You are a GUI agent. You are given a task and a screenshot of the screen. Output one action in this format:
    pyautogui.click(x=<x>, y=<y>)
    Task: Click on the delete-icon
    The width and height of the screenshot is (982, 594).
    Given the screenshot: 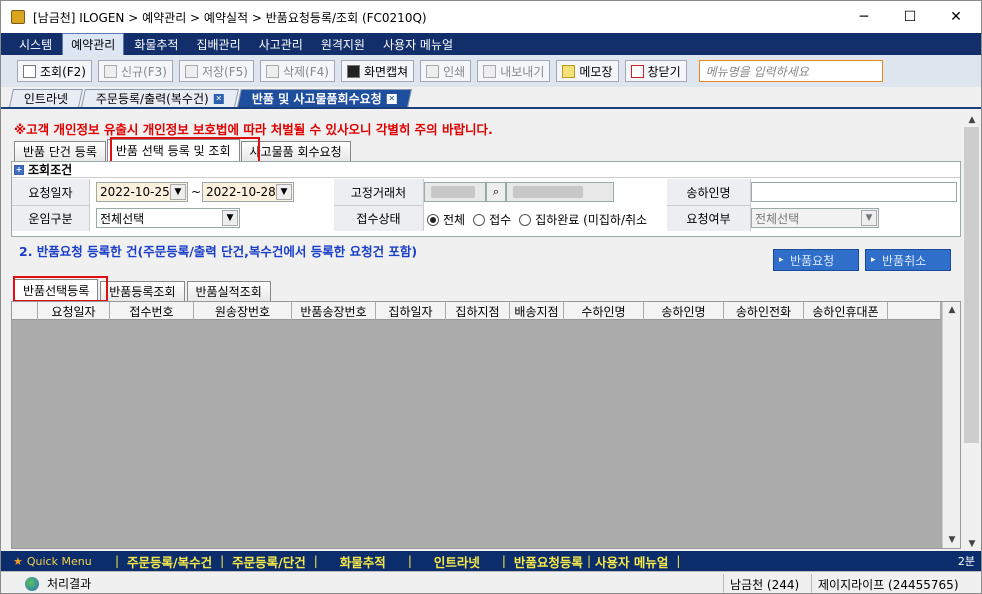 What is the action you would take?
    pyautogui.click(x=272, y=71)
    